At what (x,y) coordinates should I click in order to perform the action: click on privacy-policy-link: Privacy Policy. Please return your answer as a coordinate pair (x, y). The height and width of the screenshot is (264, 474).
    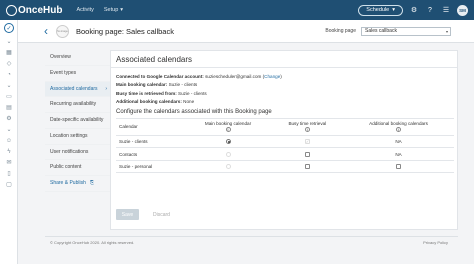
    Looking at the image, I should click on (435, 242).